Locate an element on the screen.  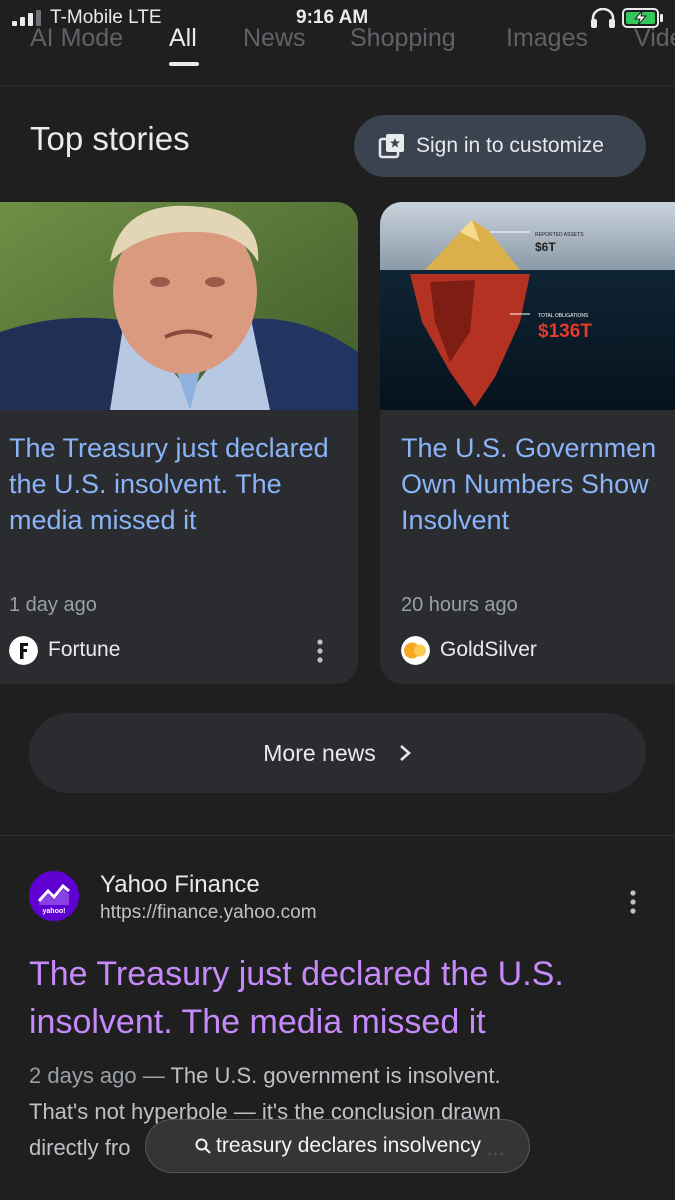
search-icon is located at coordinates (203, 1146).